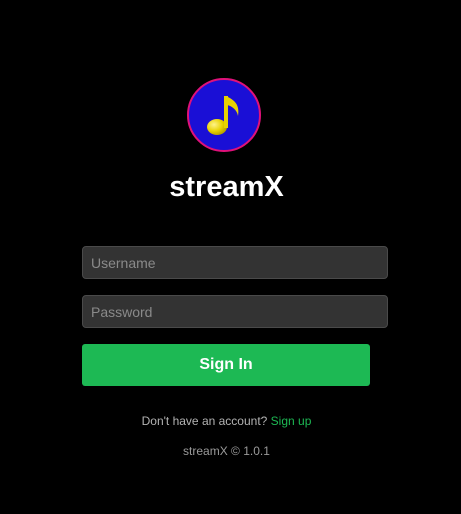  What do you see at coordinates (291, 421) in the screenshot?
I see `sign-up-link: Sign up` at bounding box center [291, 421].